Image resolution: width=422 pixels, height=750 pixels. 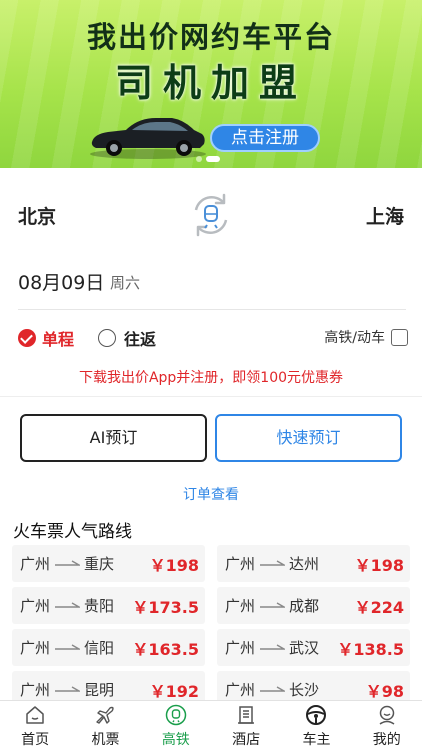 What do you see at coordinates (148, 138) in the screenshot?
I see `car-icon` at bounding box center [148, 138].